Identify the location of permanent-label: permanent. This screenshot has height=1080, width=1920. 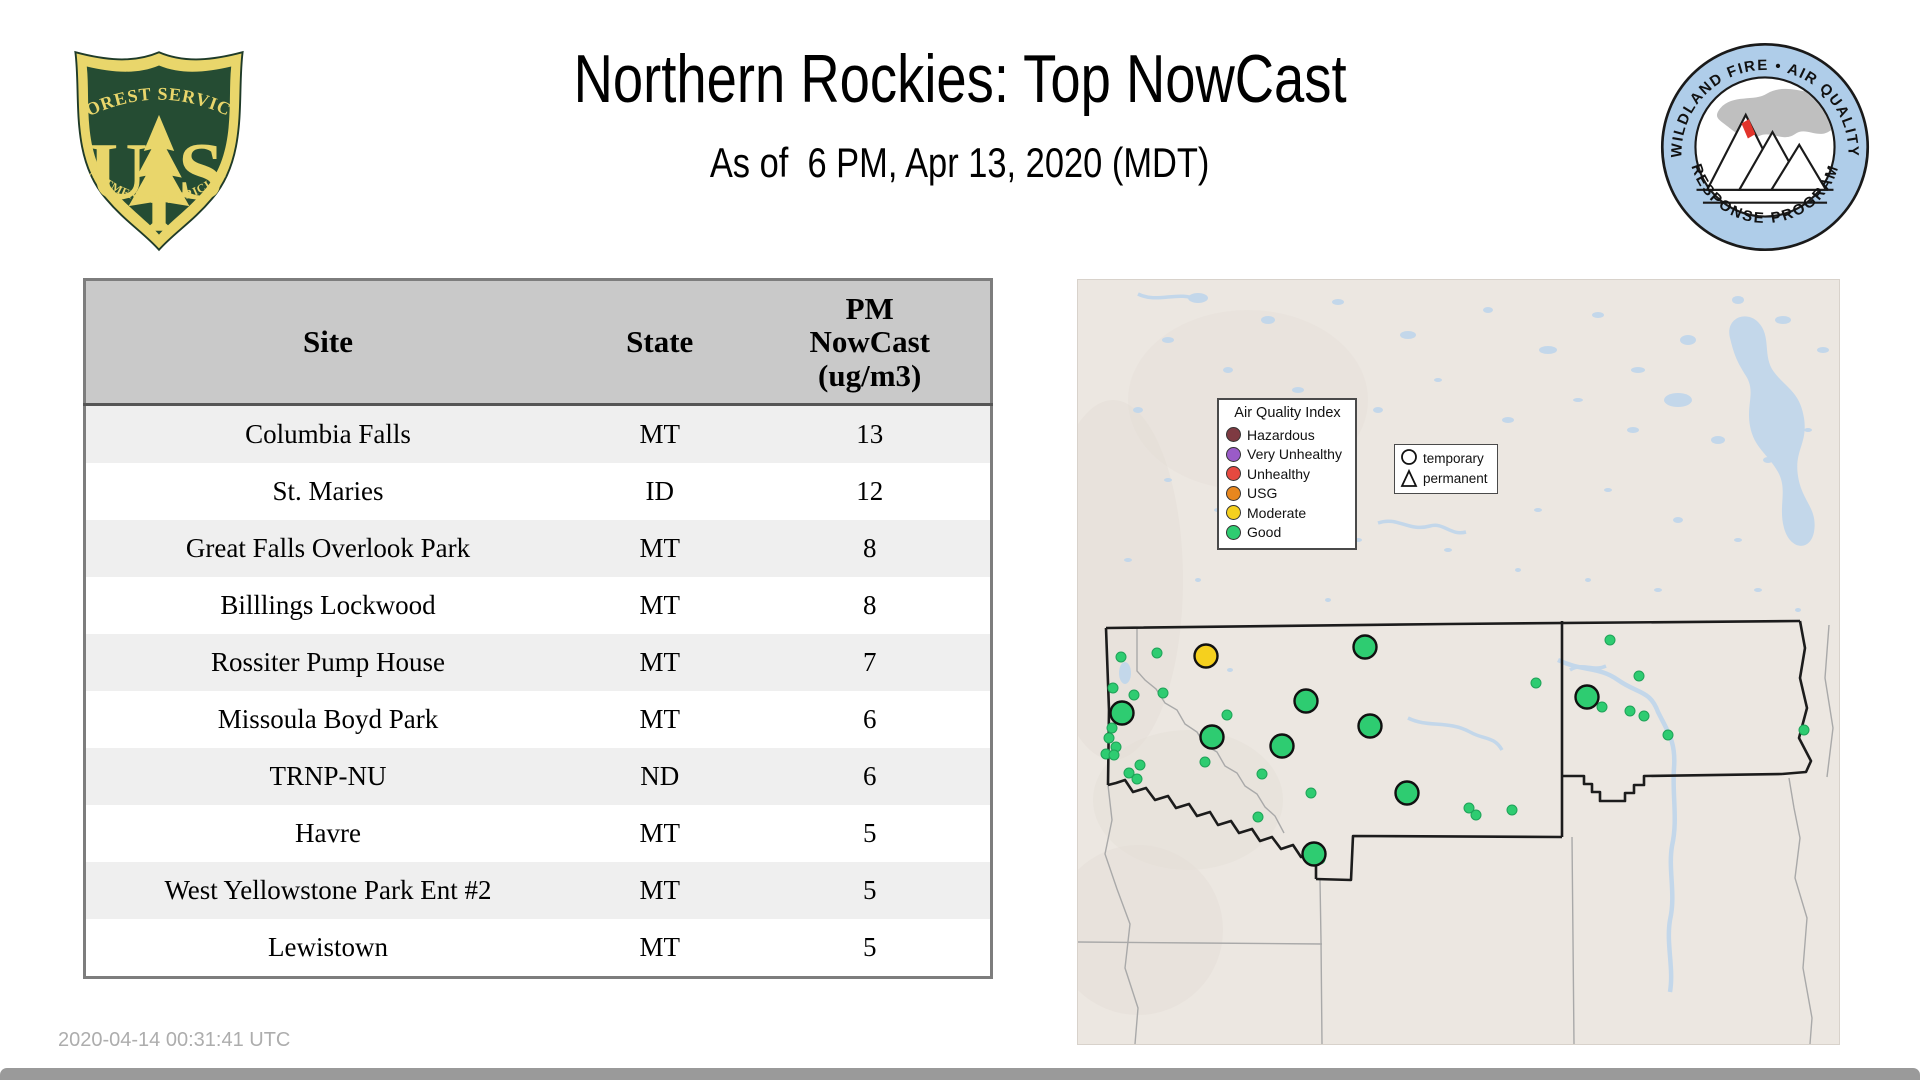
(1455, 478).